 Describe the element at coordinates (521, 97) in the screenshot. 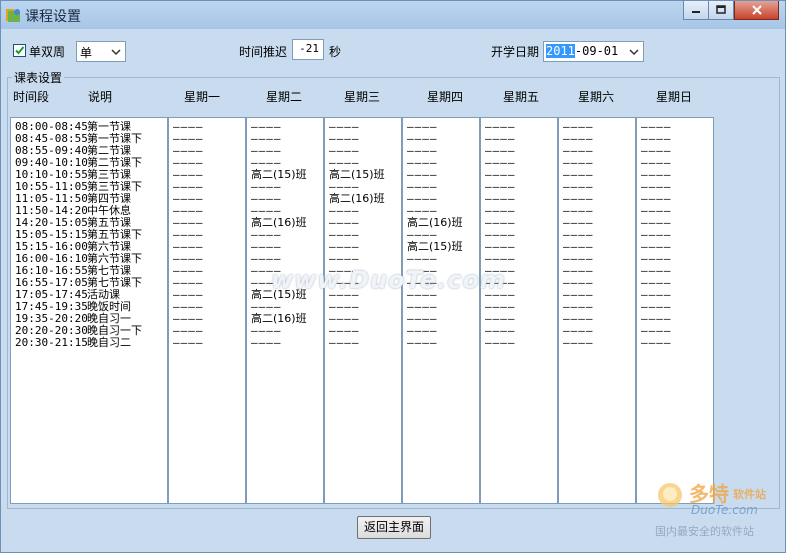

I see `header-fri: 星期五` at that location.